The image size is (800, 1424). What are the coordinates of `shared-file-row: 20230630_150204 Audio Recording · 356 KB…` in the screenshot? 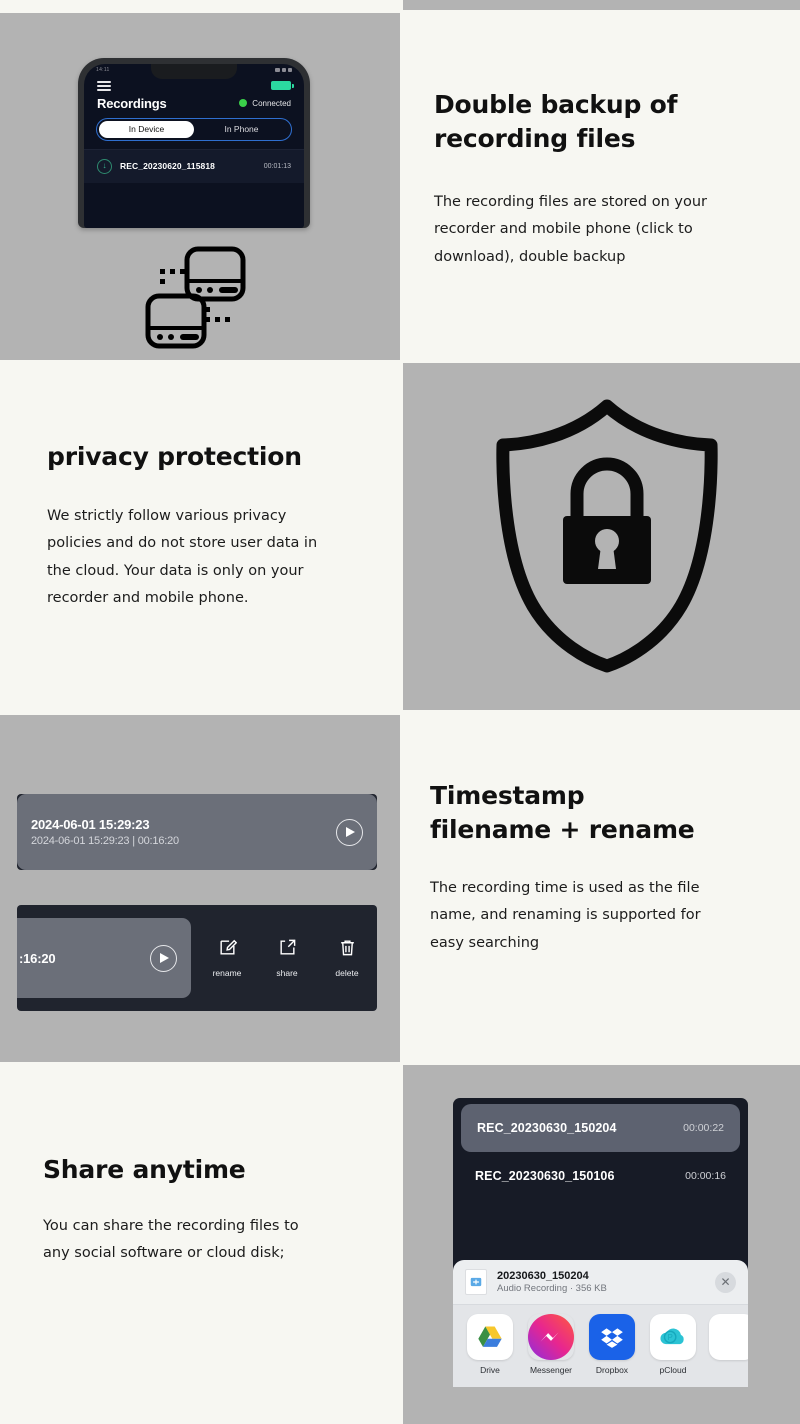 It's located at (600, 1286).